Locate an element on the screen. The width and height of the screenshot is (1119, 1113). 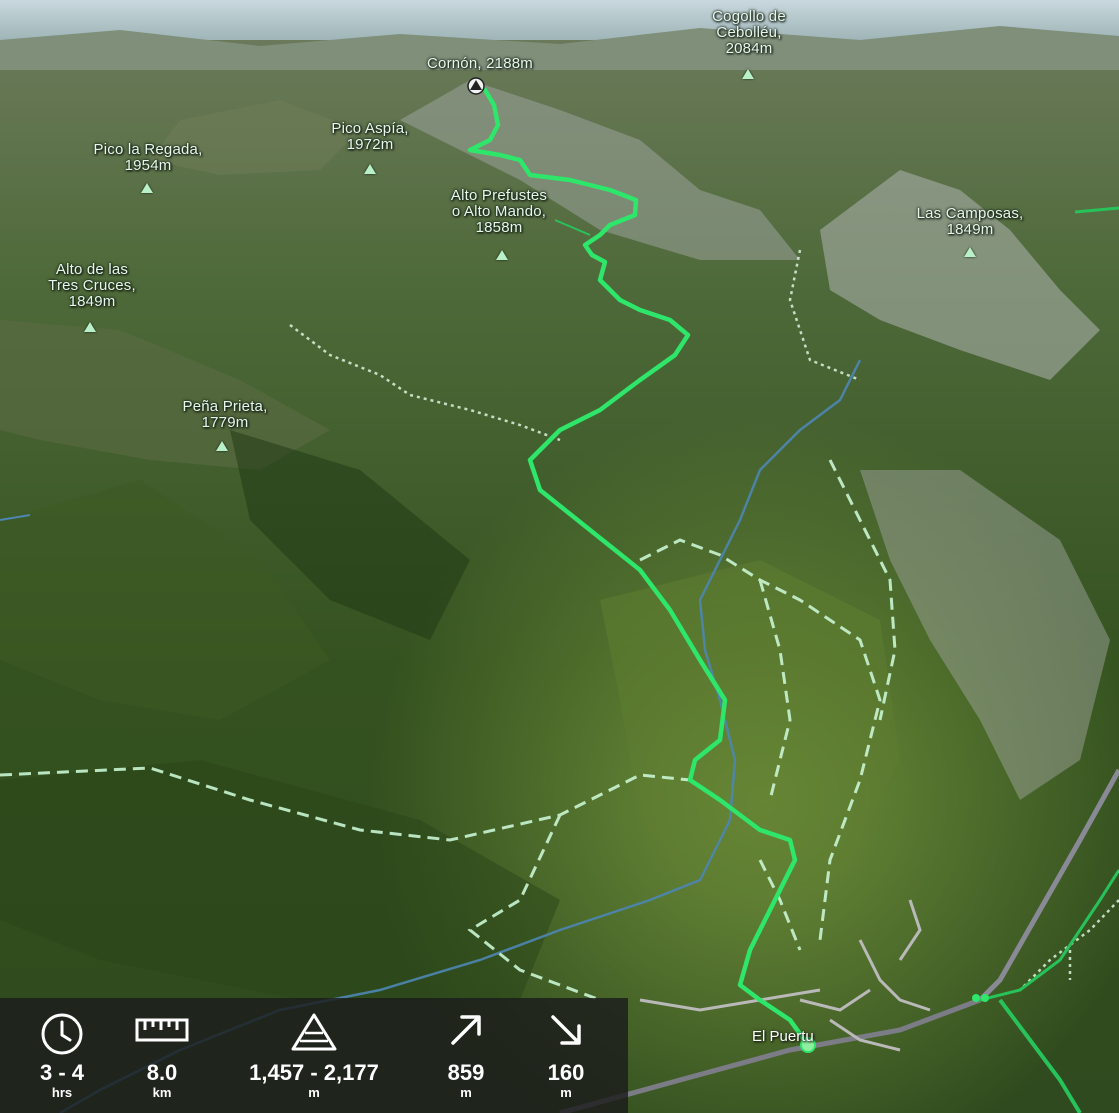
ascent-value: 859 is located at coordinates (466, 1072).